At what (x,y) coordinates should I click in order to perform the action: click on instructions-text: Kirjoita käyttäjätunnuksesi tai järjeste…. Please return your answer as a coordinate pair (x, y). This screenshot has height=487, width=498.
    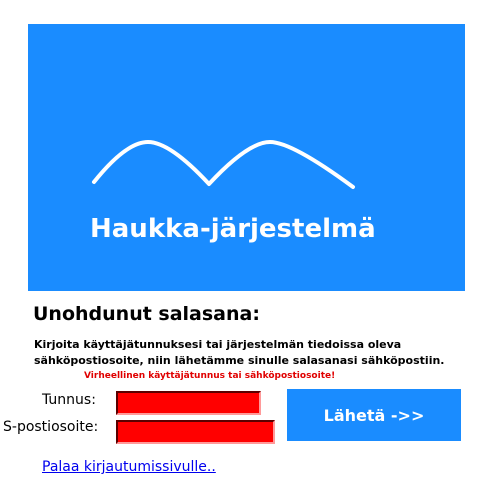
    Looking at the image, I should click on (239, 352).